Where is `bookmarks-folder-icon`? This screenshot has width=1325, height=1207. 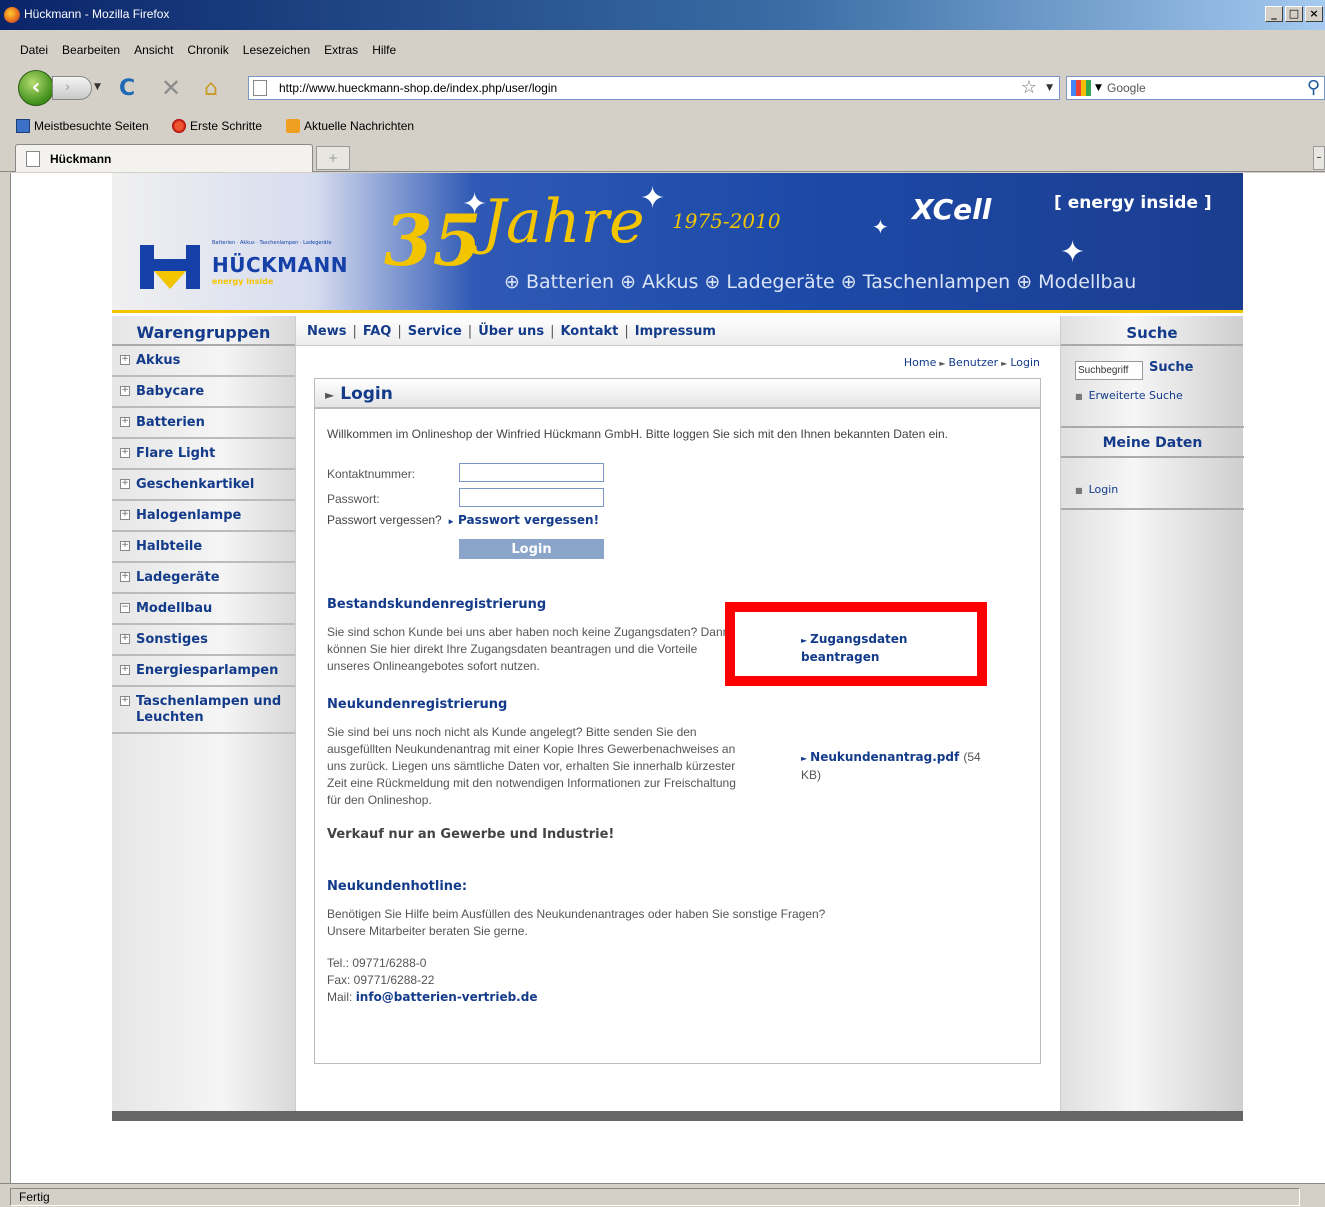
bookmarks-folder-icon is located at coordinates (23, 126).